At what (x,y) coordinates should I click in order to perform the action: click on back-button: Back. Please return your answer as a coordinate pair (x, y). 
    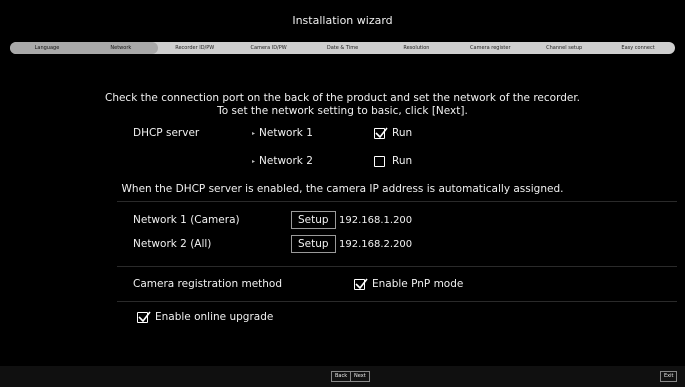
    Looking at the image, I should click on (341, 376).